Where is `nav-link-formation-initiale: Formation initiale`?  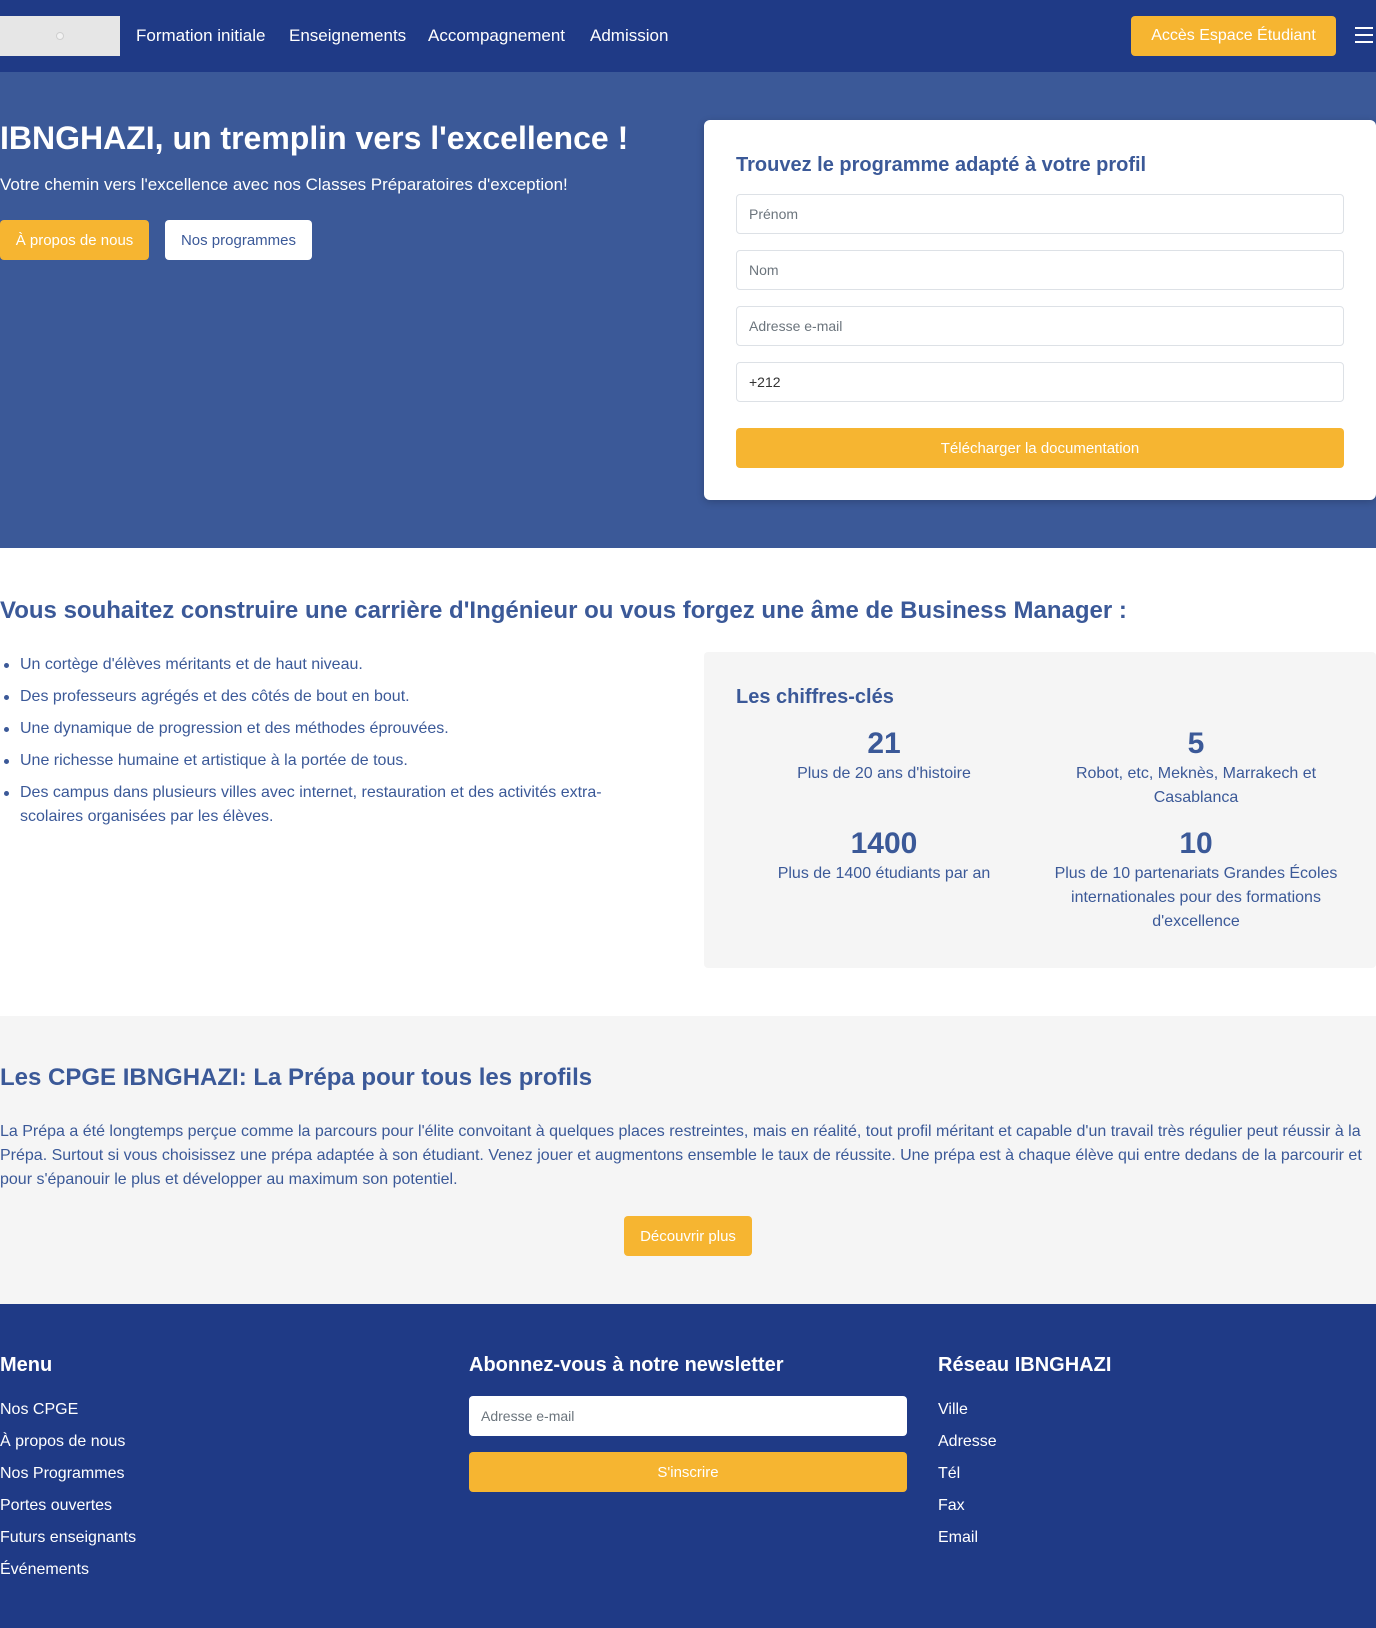 nav-link-formation-initiale: Formation initiale is located at coordinates (200, 36).